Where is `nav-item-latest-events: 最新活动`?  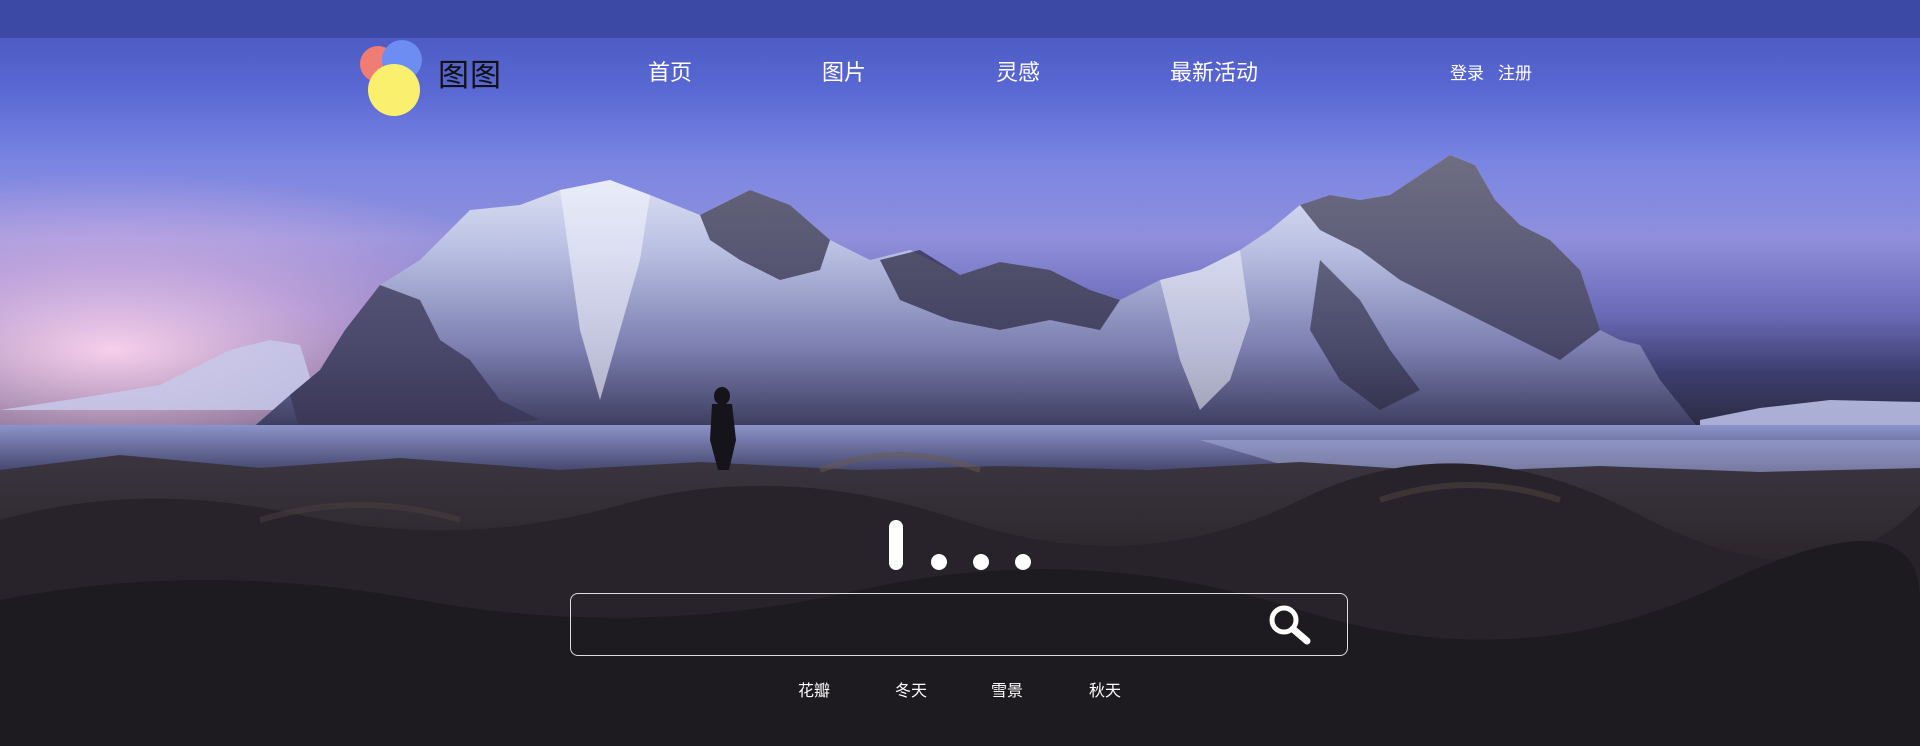 nav-item-latest-events: 最新活动 is located at coordinates (1214, 71).